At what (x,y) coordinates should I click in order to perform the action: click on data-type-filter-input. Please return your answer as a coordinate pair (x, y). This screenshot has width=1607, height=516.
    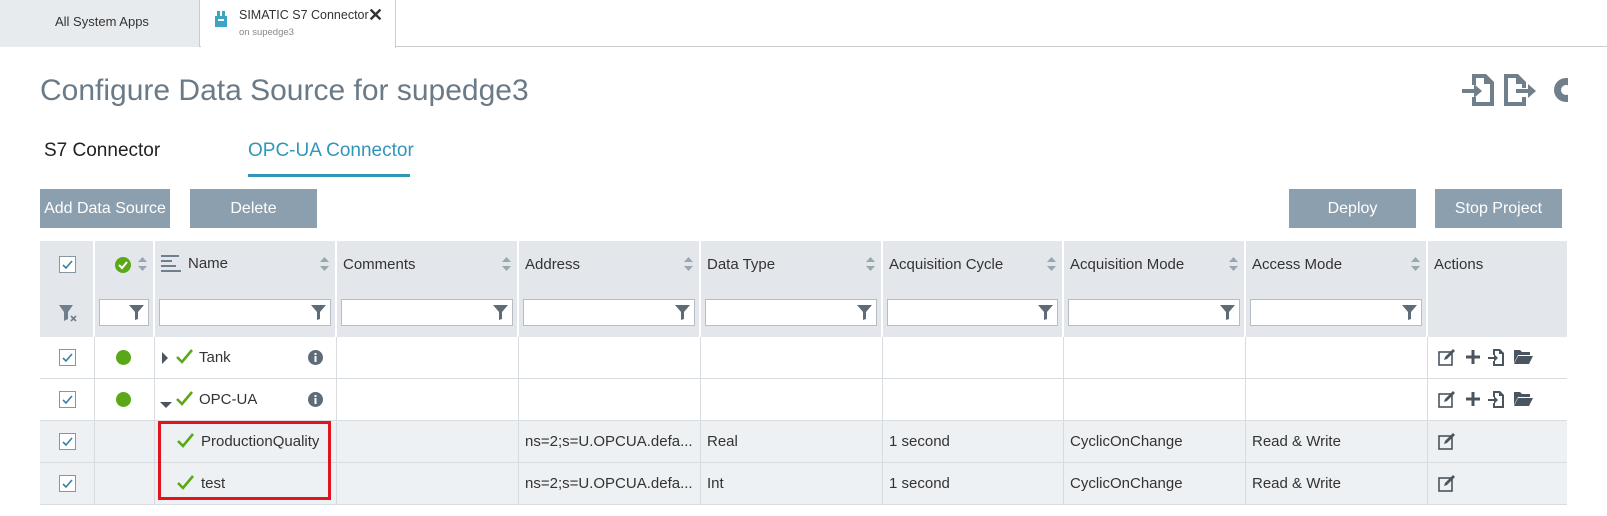
    Looking at the image, I should click on (791, 312).